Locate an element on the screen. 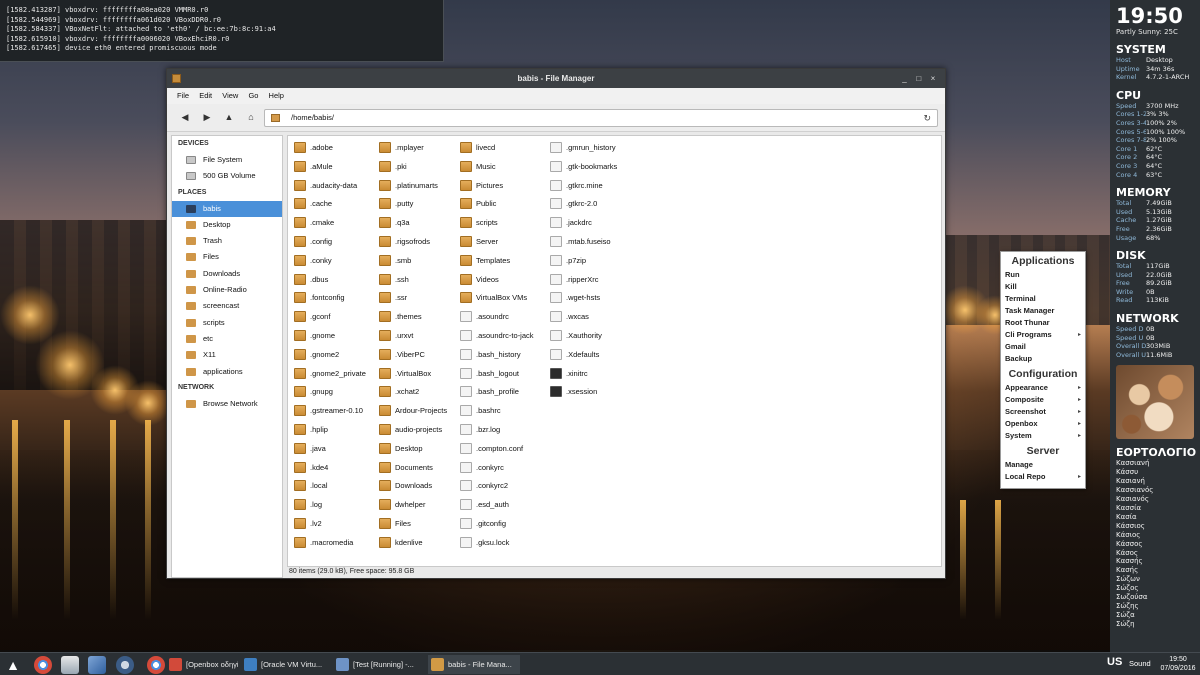  file-item: .wxcas is located at coordinates (582, 317).